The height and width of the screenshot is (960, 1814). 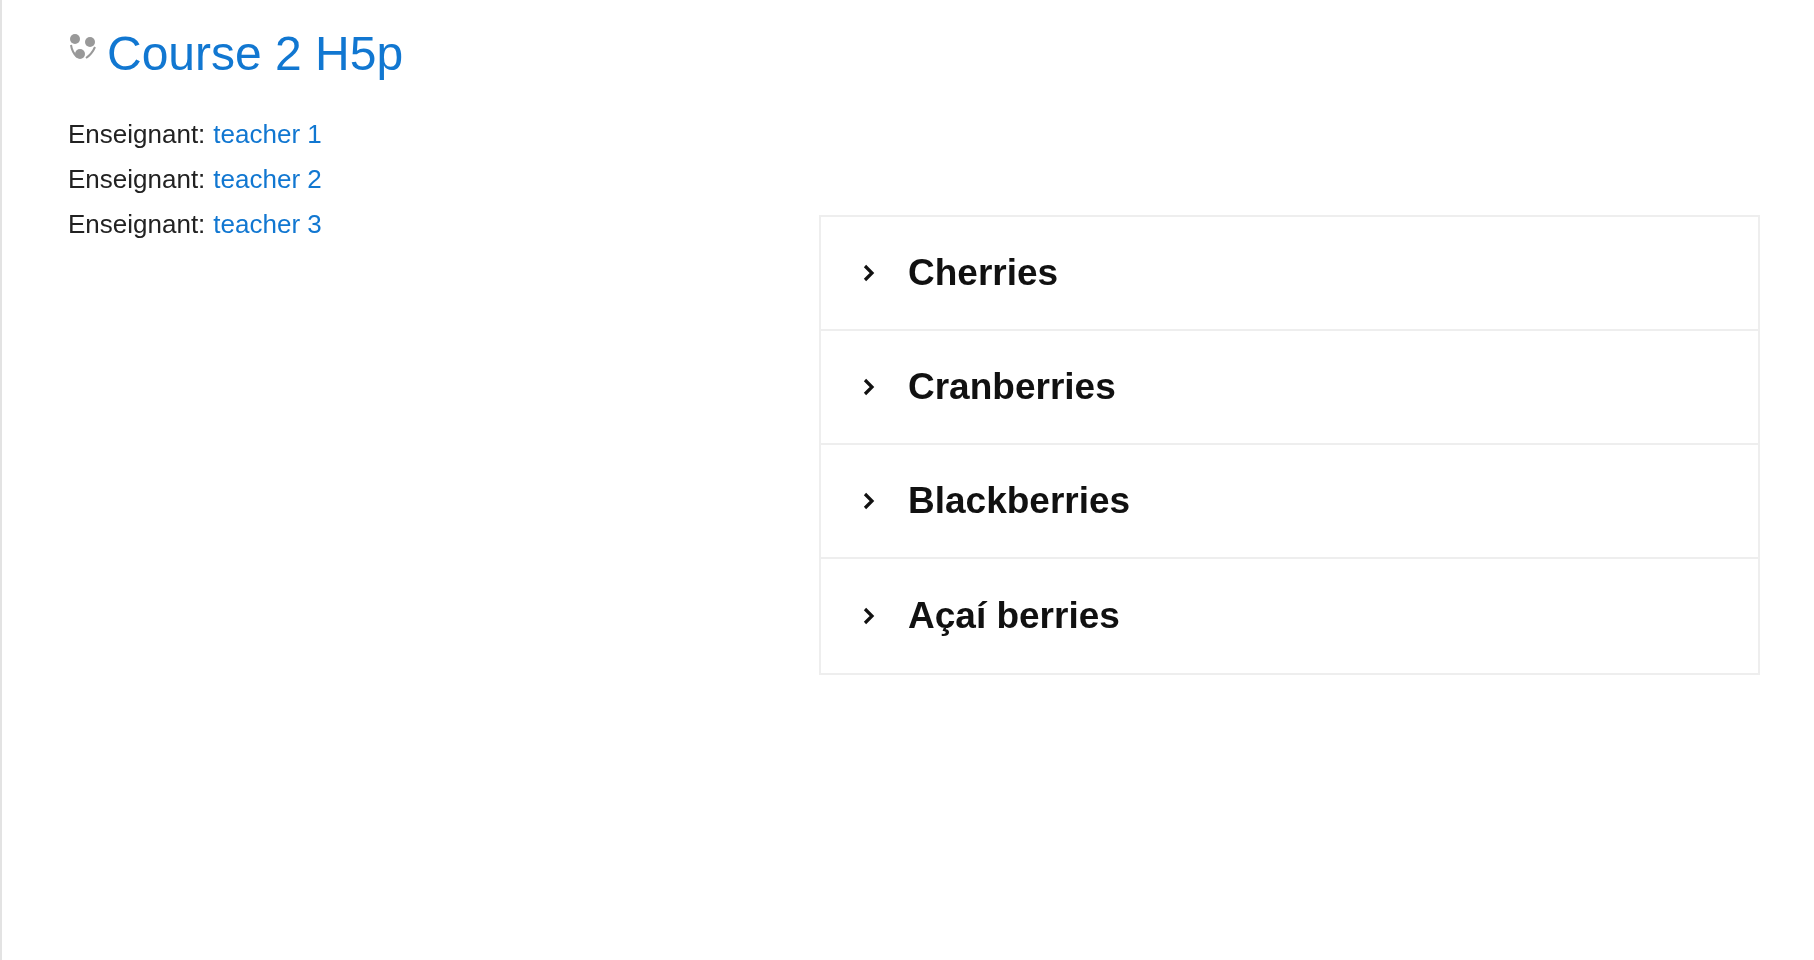 What do you see at coordinates (1289, 502) in the screenshot?
I see `accordion-header: Blackberries` at bounding box center [1289, 502].